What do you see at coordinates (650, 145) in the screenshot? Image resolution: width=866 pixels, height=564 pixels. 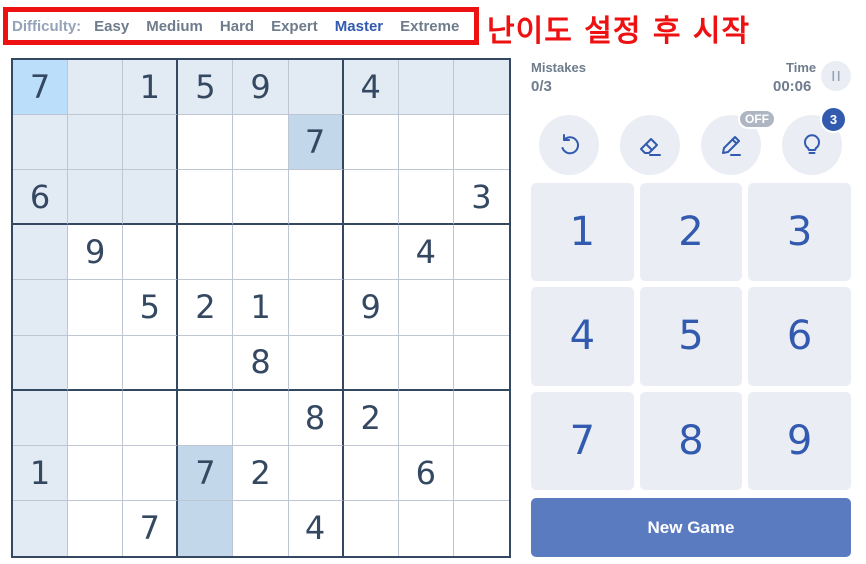 I see `erase-button` at bounding box center [650, 145].